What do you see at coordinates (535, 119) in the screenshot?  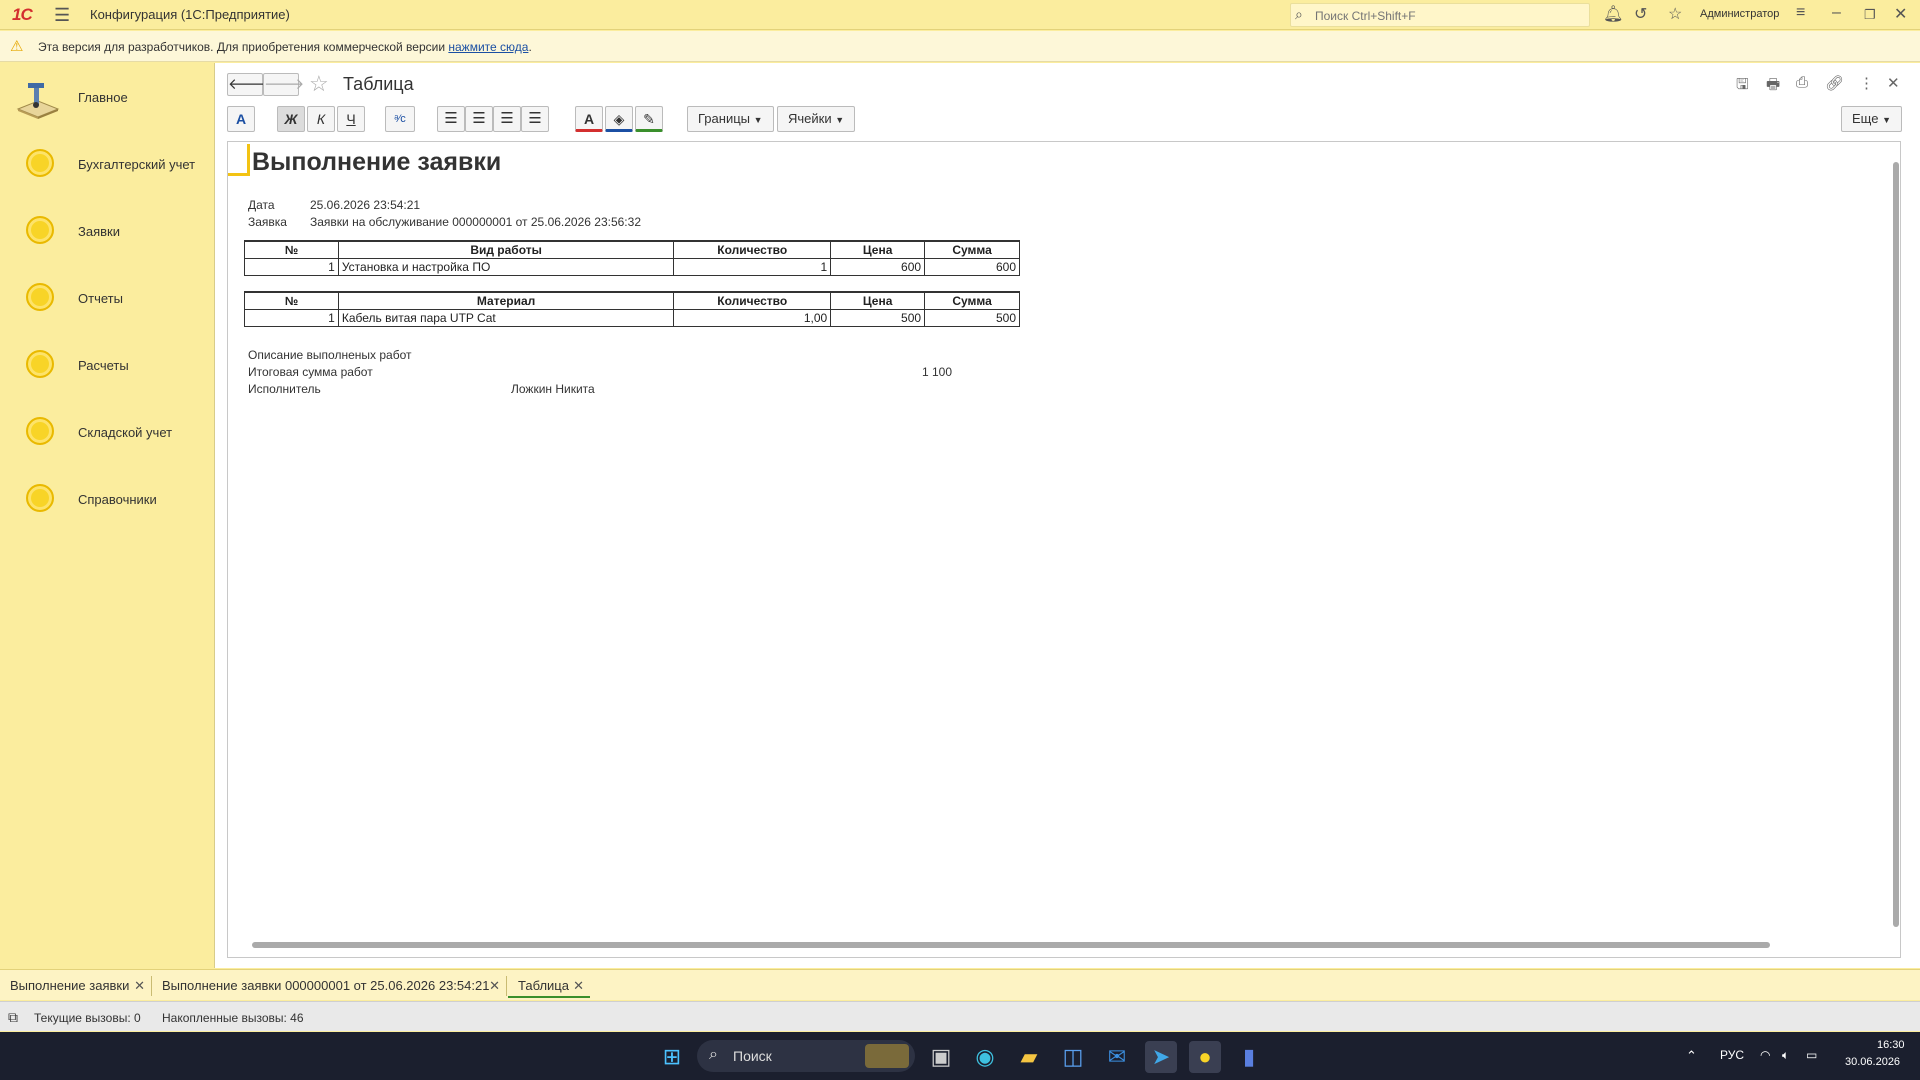 I see `align-justify-icon: ☰` at bounding box center [535, 119].